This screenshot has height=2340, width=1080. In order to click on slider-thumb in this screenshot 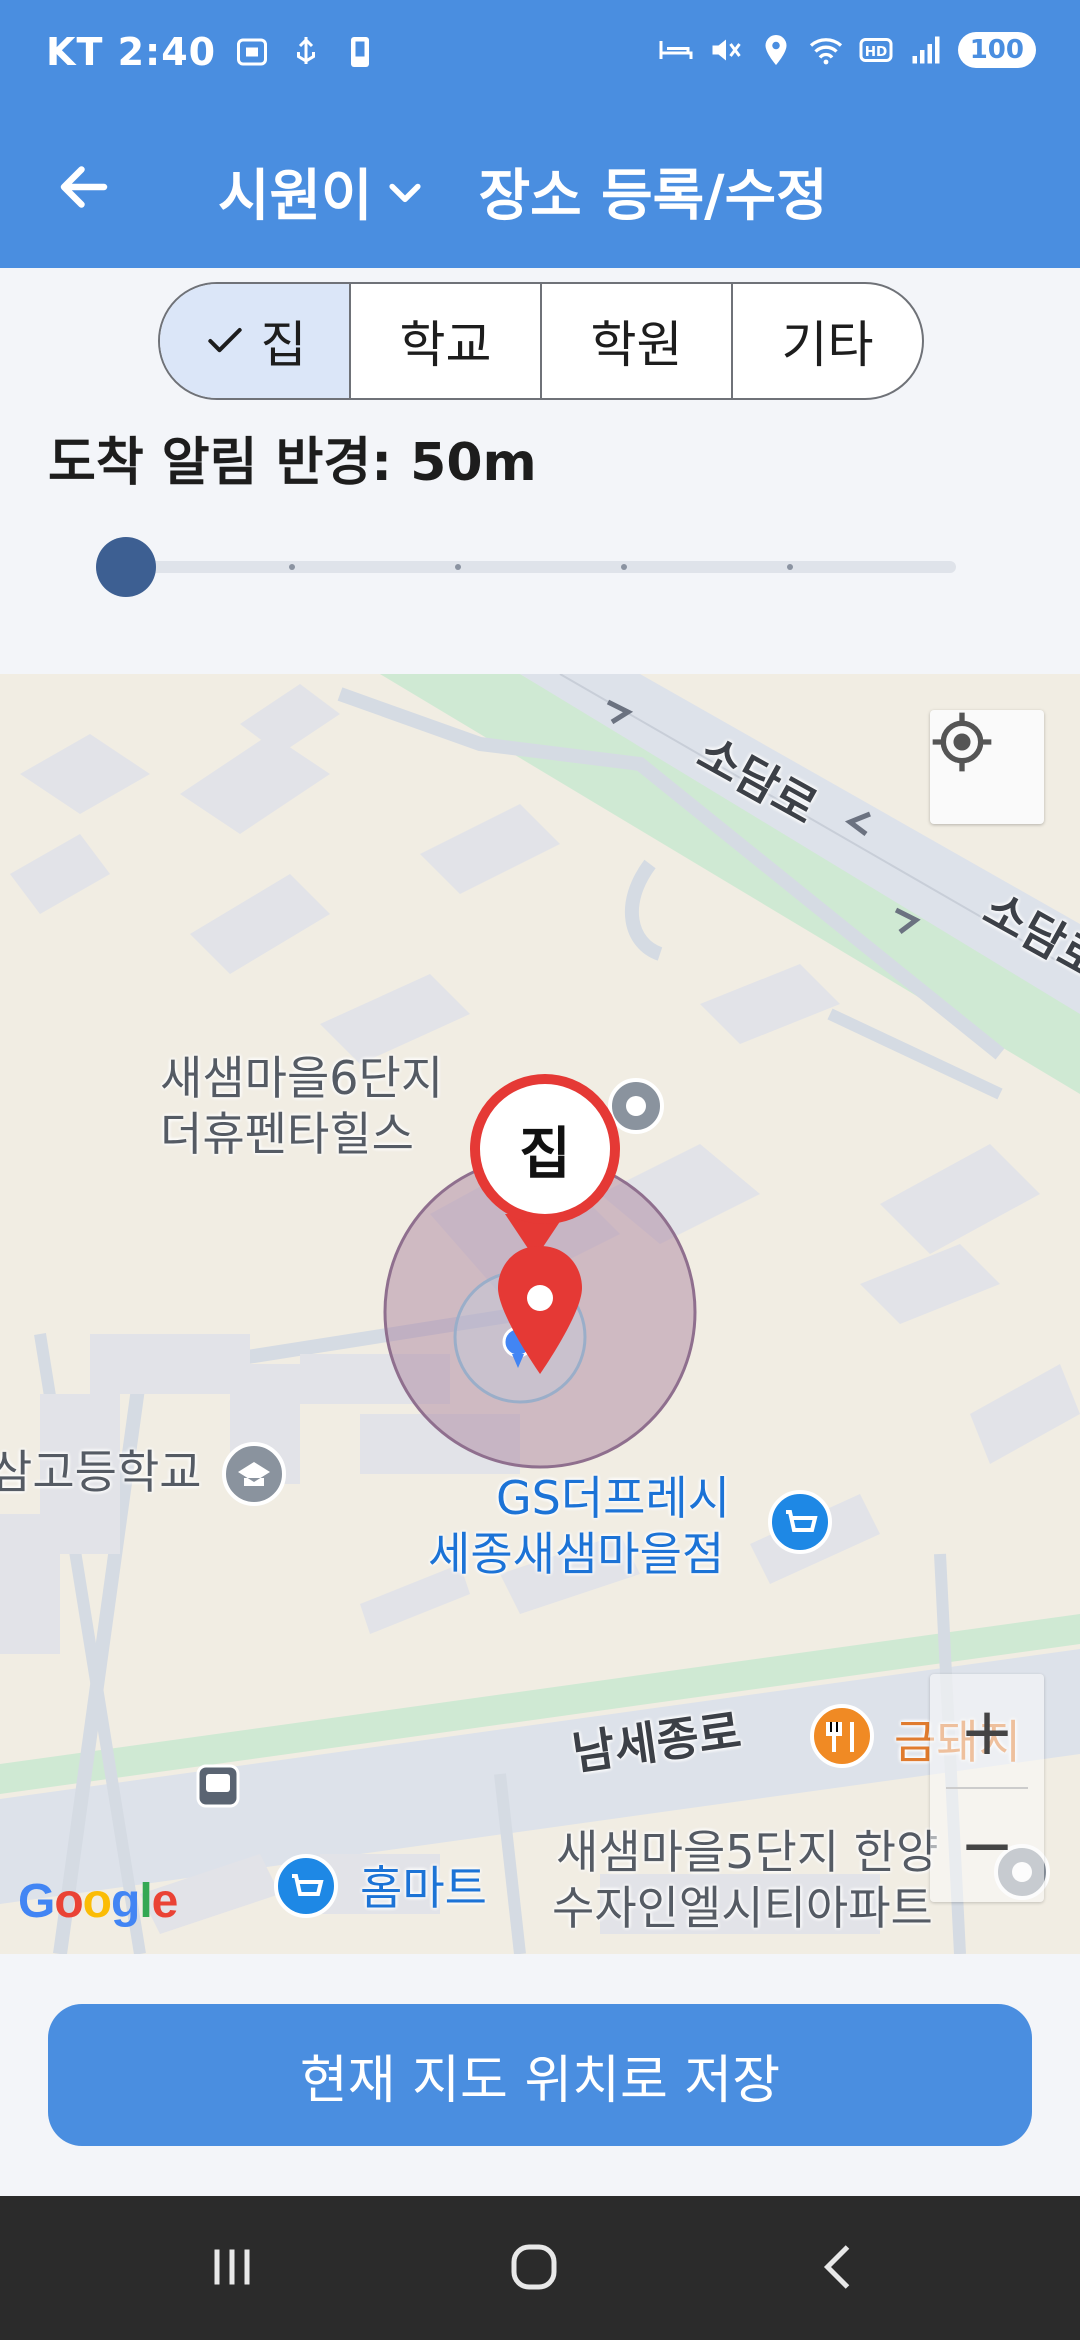, I will do `click(126, 567)`.